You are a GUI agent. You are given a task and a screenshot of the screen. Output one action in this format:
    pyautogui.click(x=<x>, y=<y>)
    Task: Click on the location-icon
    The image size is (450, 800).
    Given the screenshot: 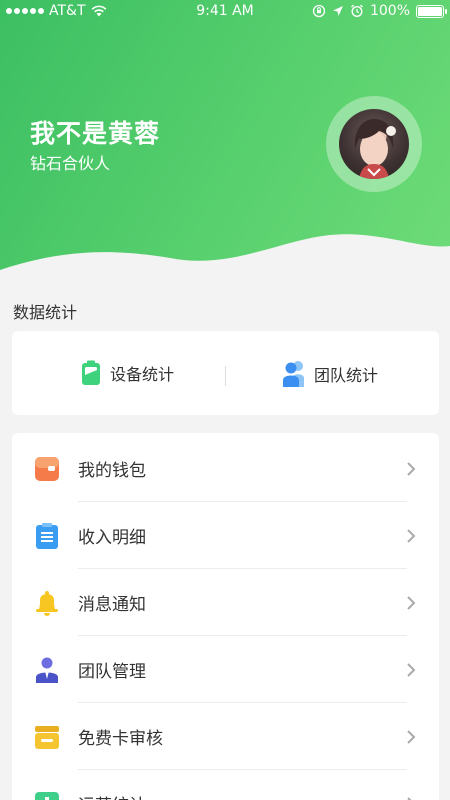 What is the action you would take?
    pyautogui.click(x=337, y=11)
    